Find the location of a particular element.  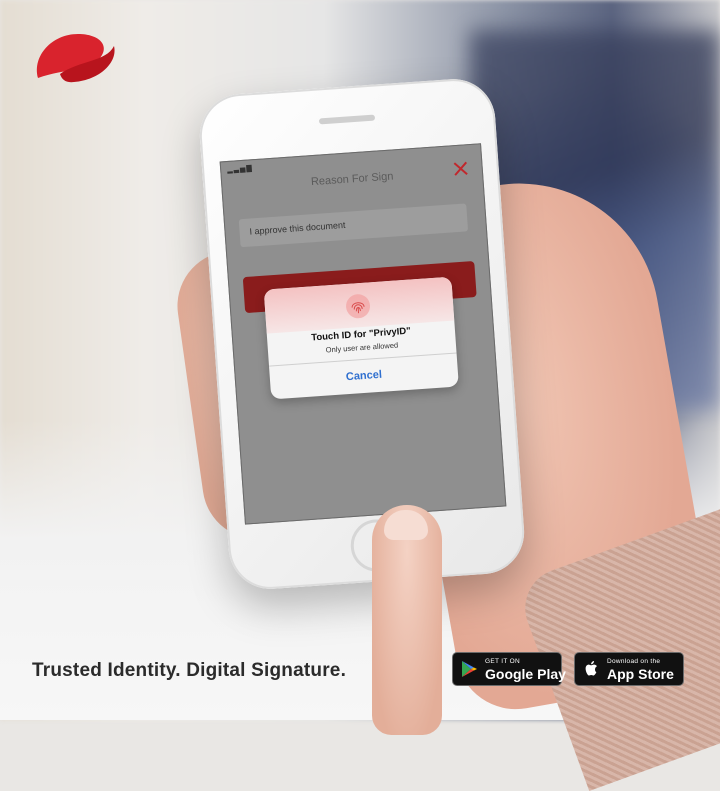

app-store-small: Download on the is located at coordinates (634, 661).